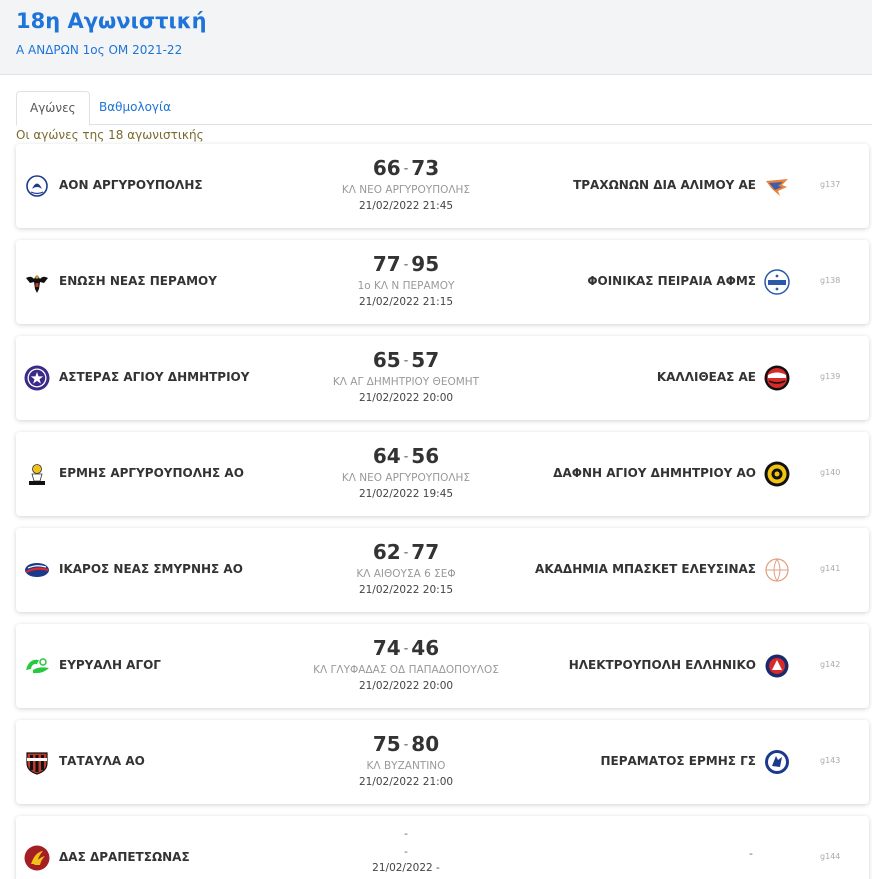  Describe the element at coordinates (151, 569) in the screenshot. I see `home-team: ΙΚΑΡΟΣ ΝΕΑΣ ΣΜΥΡΝΗΣ ΑΟ` at that location.